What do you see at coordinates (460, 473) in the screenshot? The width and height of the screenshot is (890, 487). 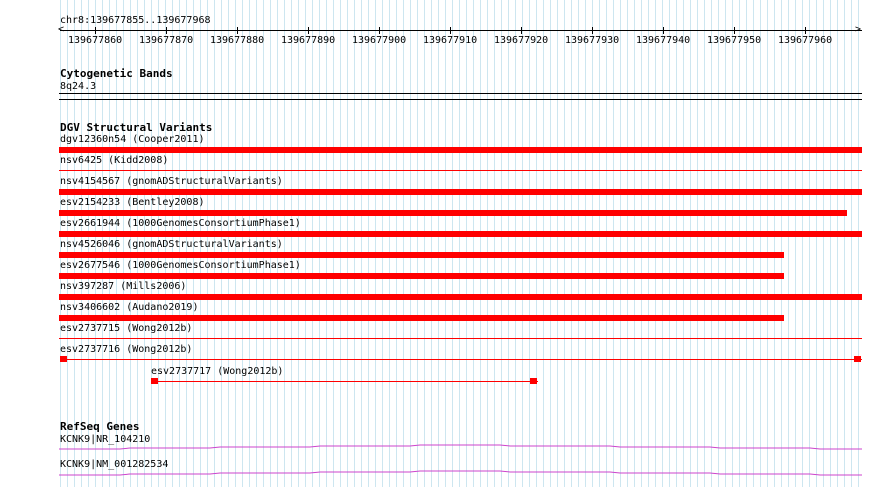 I see `gene-track-kcnk9-nm001282534` at bounding box center [460, 473].